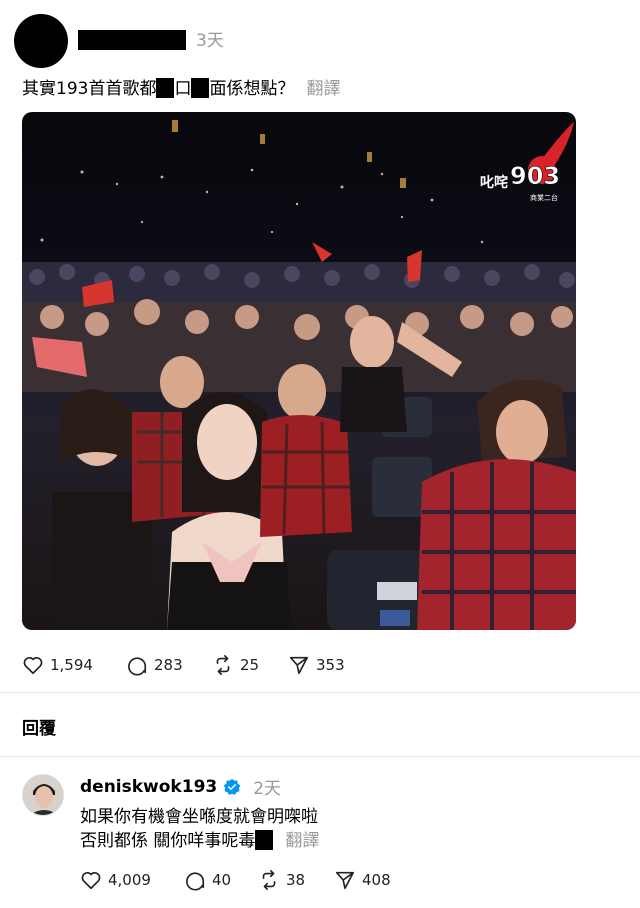  Describe the element at coordinates (41, 41) in the screenshot. I see `avatar` at that location.